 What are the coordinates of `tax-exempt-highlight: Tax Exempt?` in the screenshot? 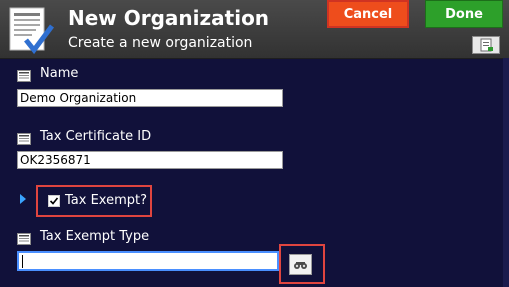 It's located at (94, 201).